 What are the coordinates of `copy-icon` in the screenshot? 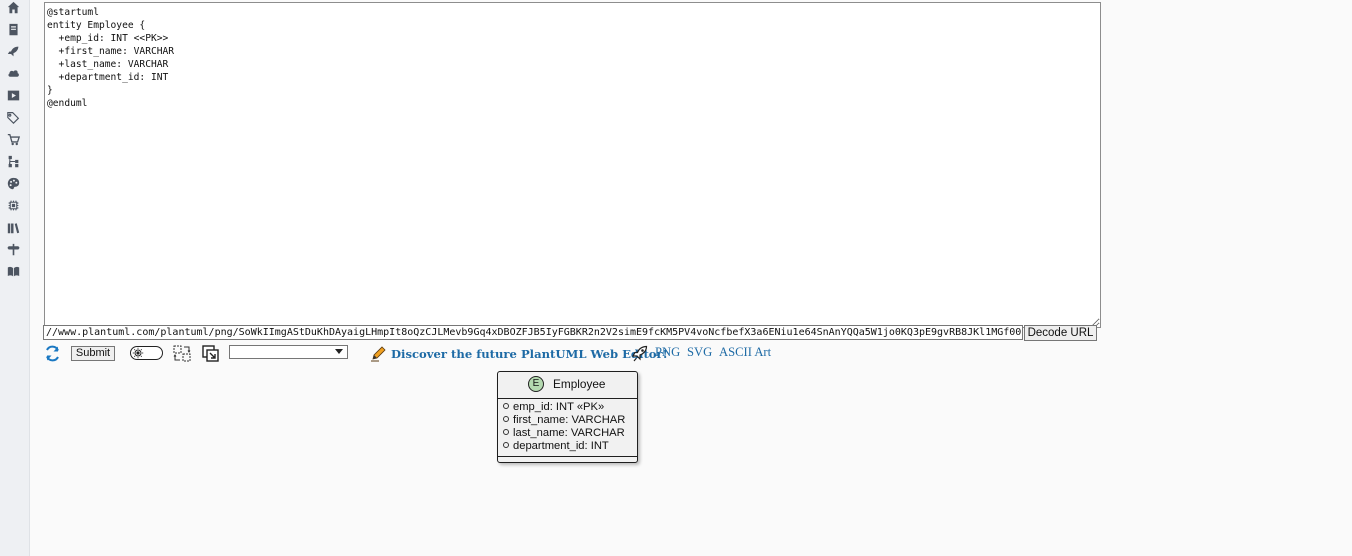 It's located at (210, 353).